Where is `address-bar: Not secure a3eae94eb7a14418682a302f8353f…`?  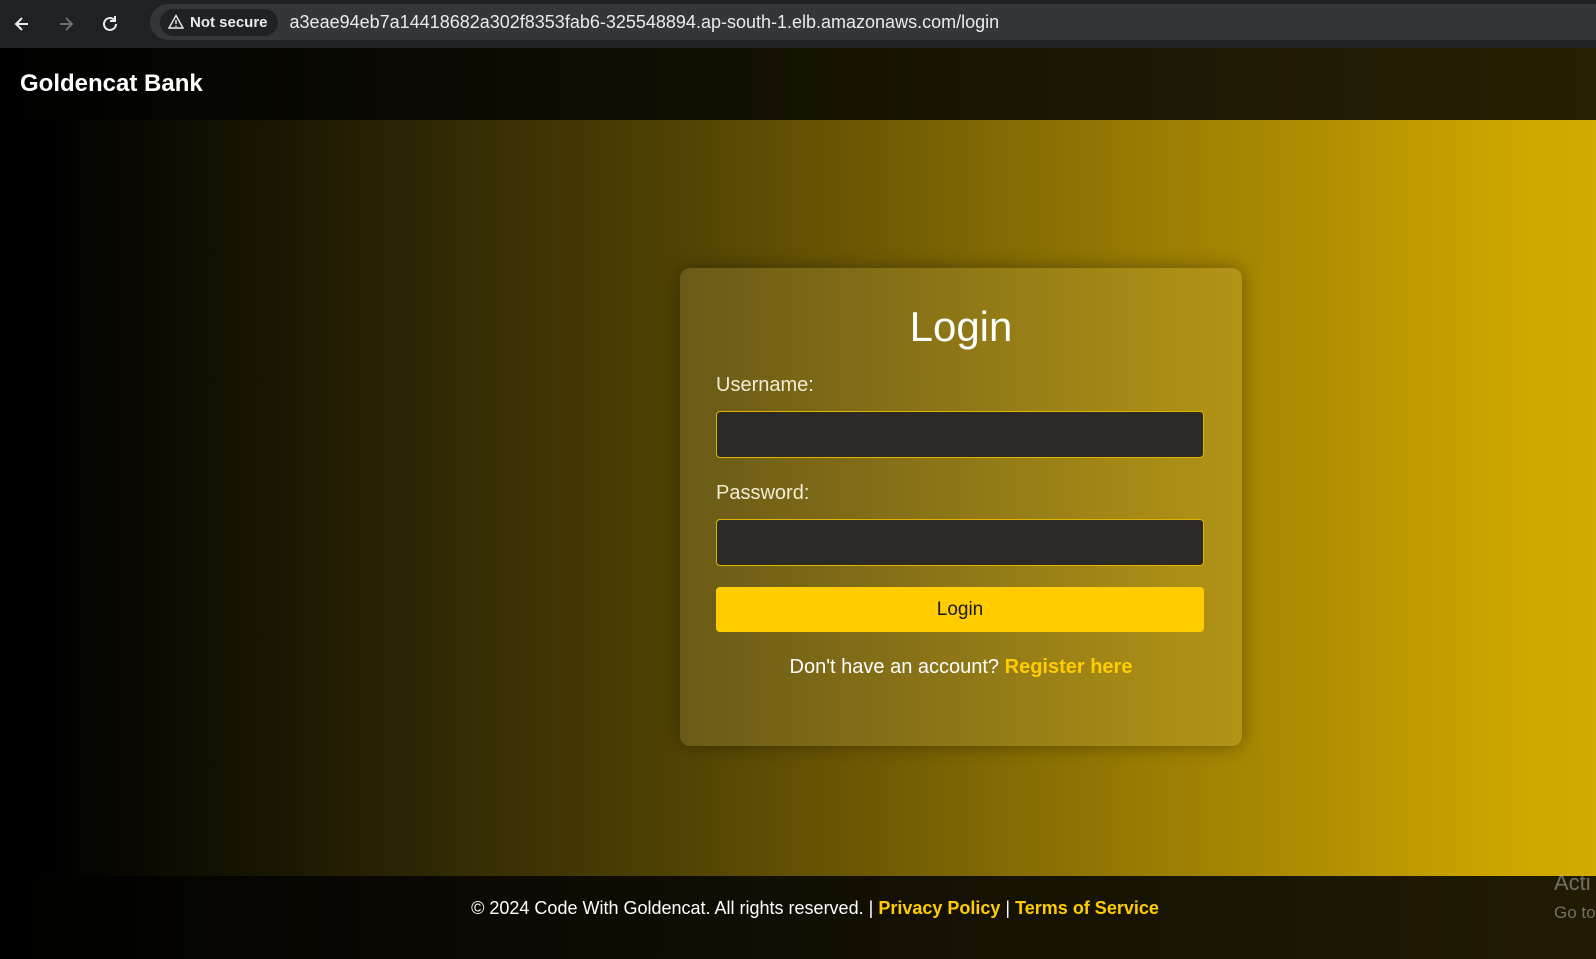 address-bar: Not secure a3eae94eb7a14418682a302f8353f… is located at coordinates (873, 22).